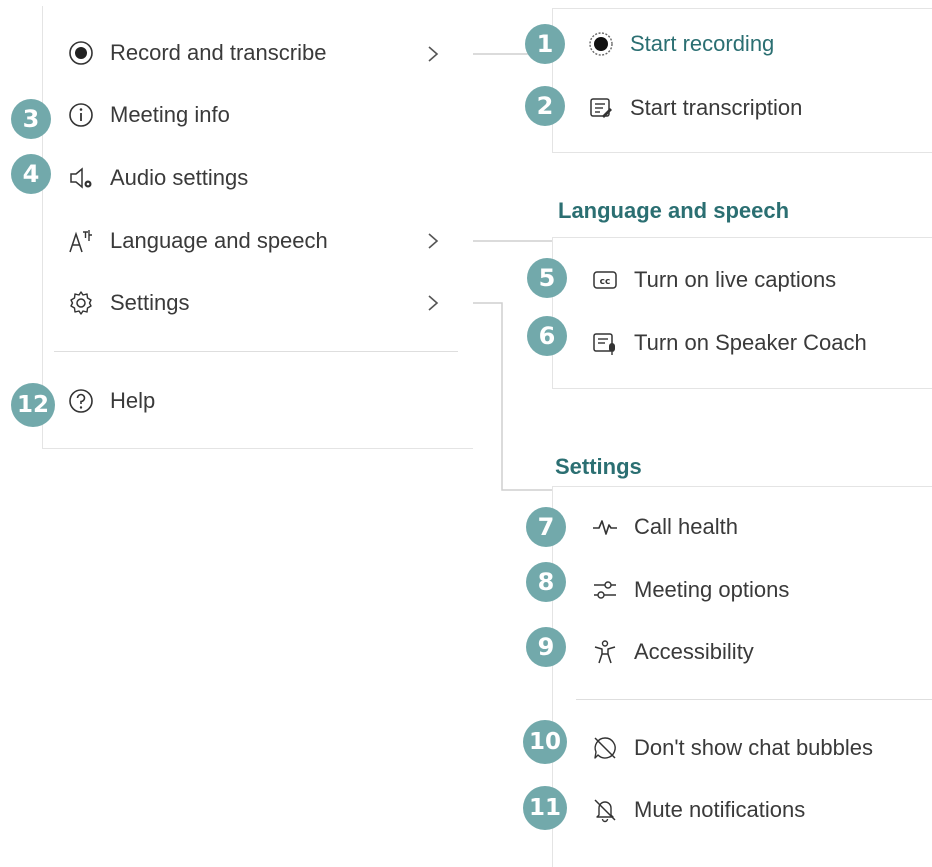  I want to click on callout-badge-9: 9, so click(546, 647).